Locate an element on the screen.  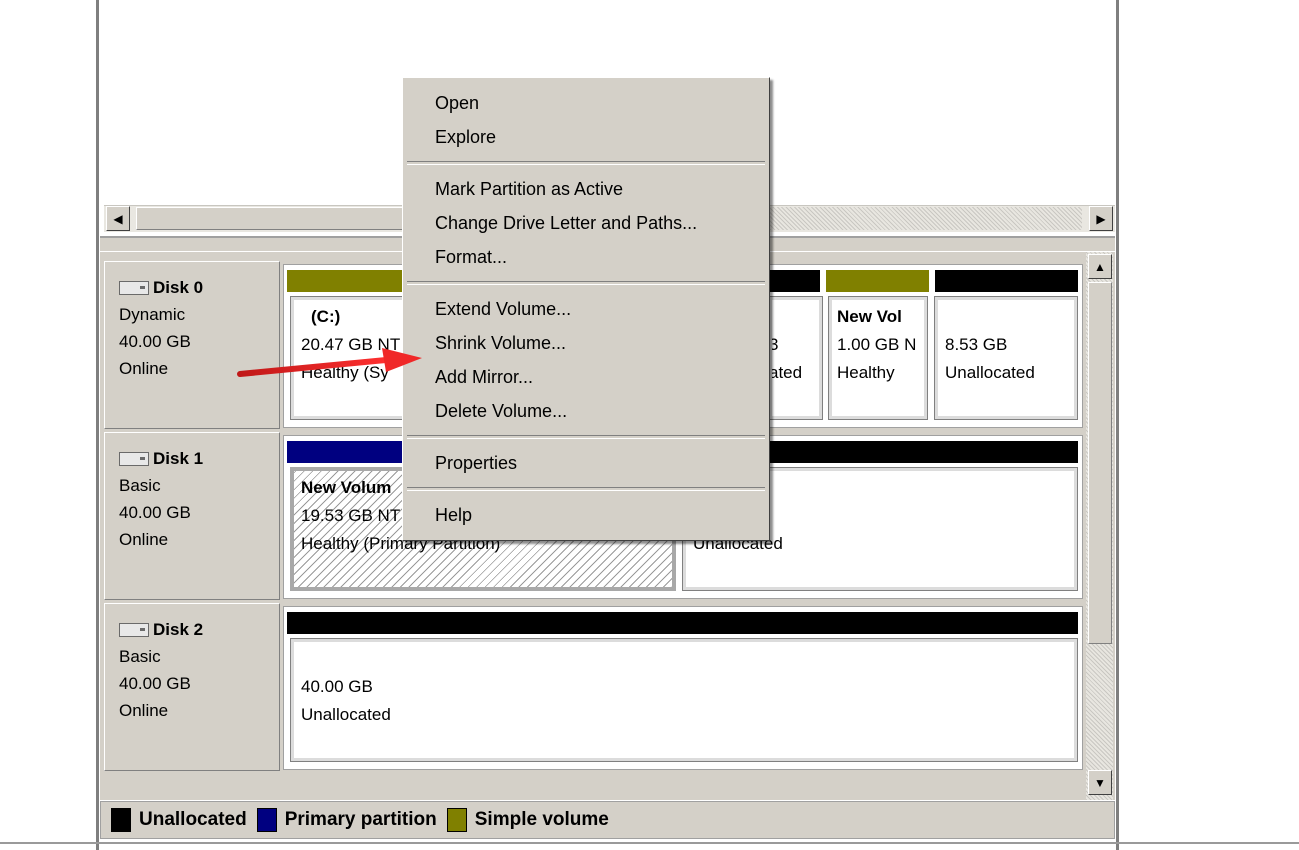
scroll-right-button: ▶ is located at coordinates (1101, 218).